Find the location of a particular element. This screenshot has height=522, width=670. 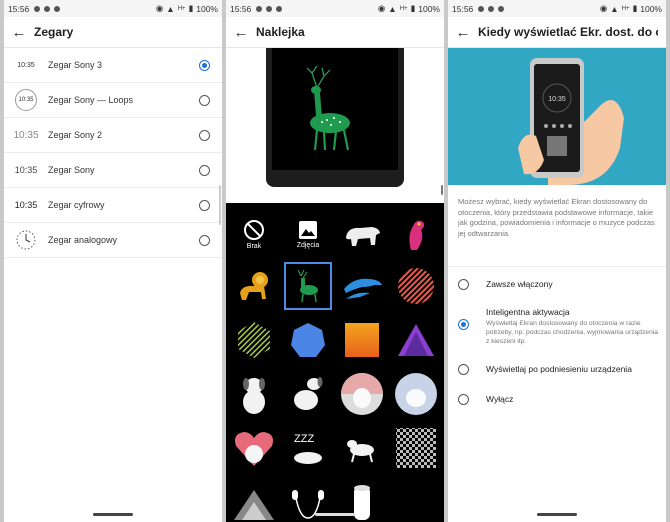

pattern-sticker is located at coordinates (416, 448).